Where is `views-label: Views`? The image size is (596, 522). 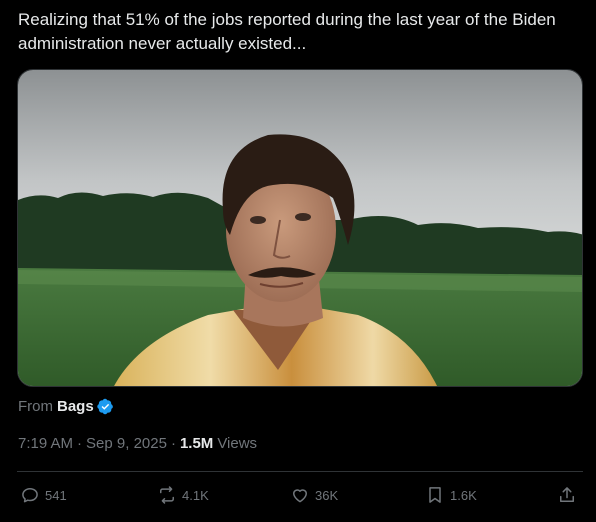
views-label: Views is located at coordinates (237, 443).